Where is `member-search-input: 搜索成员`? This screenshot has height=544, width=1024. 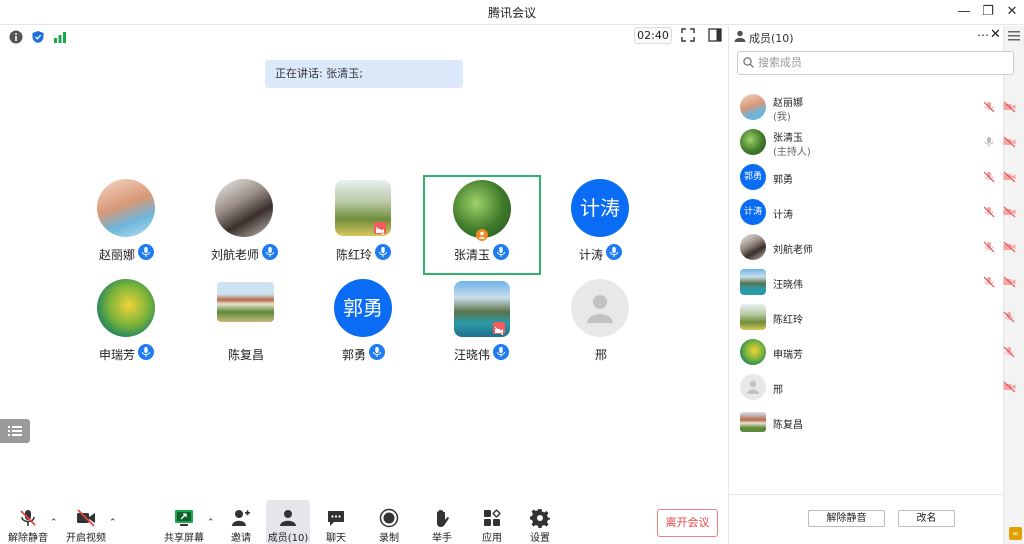 member-search-input: 搜索成员 is located at coordinates (875, 63).